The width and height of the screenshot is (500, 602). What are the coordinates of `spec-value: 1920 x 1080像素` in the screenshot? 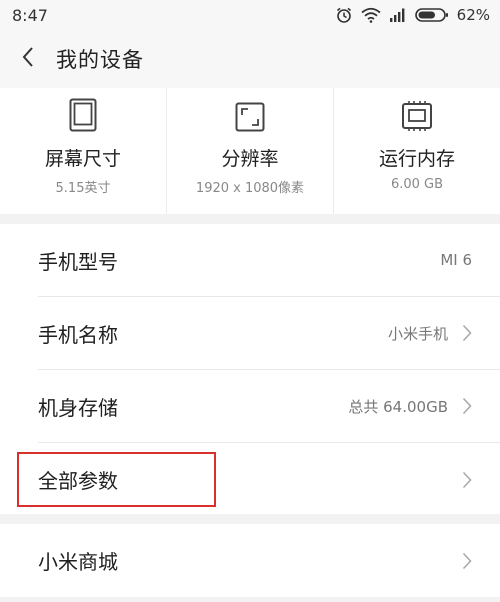 It's located at (250, 188).